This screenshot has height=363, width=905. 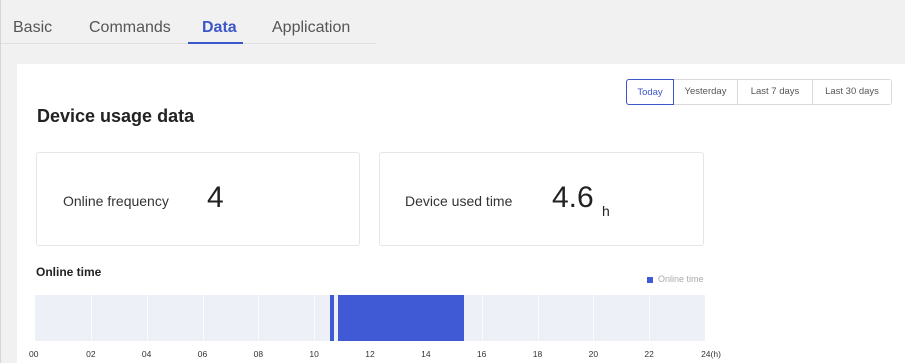 What do you see at coordinates (649, 354) in the screenshot?
I see `axis-tick-label: 22` at bounding box center [649, 354].